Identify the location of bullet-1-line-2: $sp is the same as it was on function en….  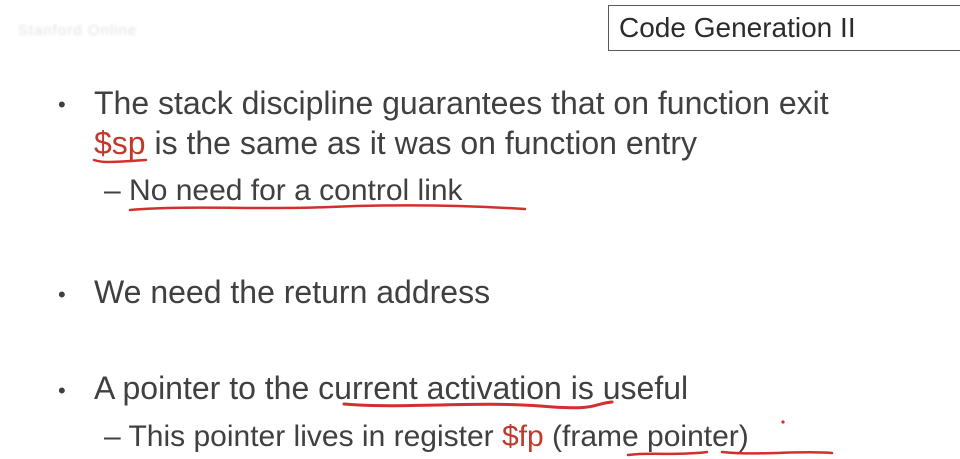
(395, 143).